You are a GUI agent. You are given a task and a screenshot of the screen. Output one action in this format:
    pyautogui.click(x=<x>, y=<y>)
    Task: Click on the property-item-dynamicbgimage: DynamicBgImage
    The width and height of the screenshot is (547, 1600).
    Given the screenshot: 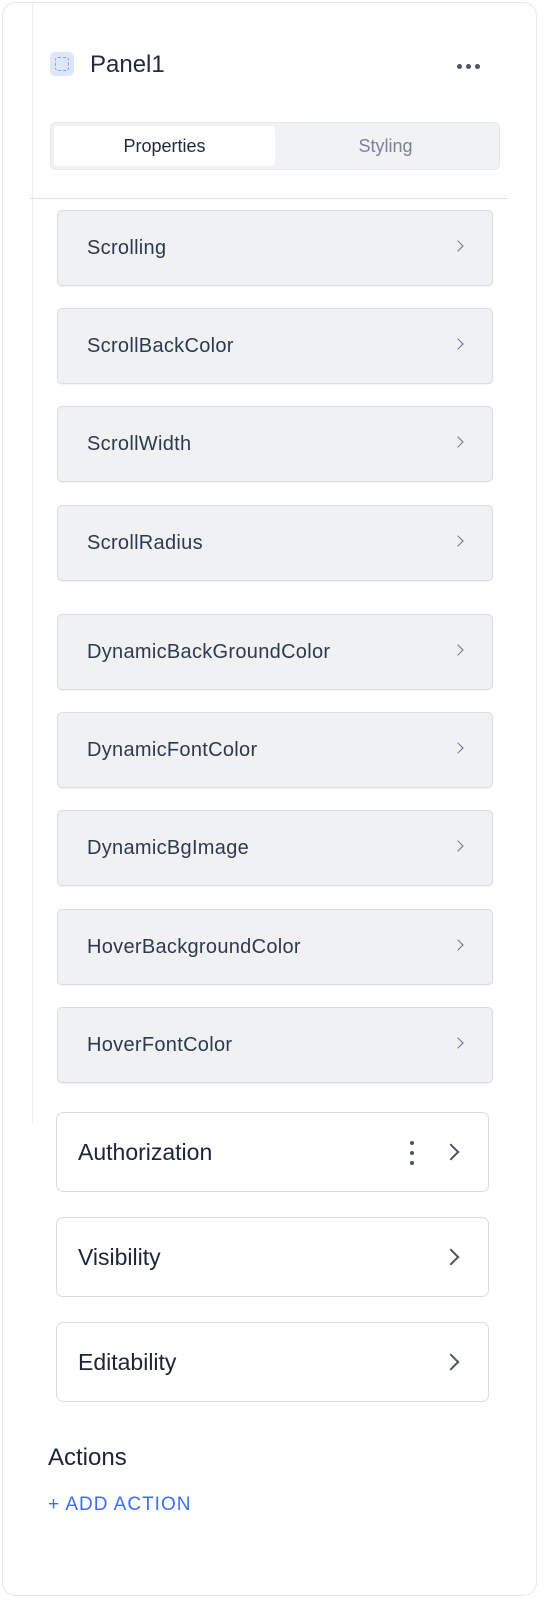 What is the action you would take?
    pyautogui.click(x=275, y=848)
    